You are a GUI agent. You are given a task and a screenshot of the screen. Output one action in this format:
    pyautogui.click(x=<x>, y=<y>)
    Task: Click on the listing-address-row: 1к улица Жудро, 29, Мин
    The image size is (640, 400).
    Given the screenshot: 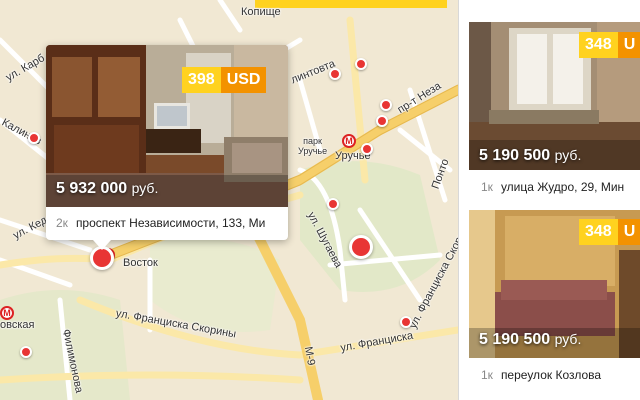 What is the action you would take?
    pyautogui.click(x=554, y=187)
    